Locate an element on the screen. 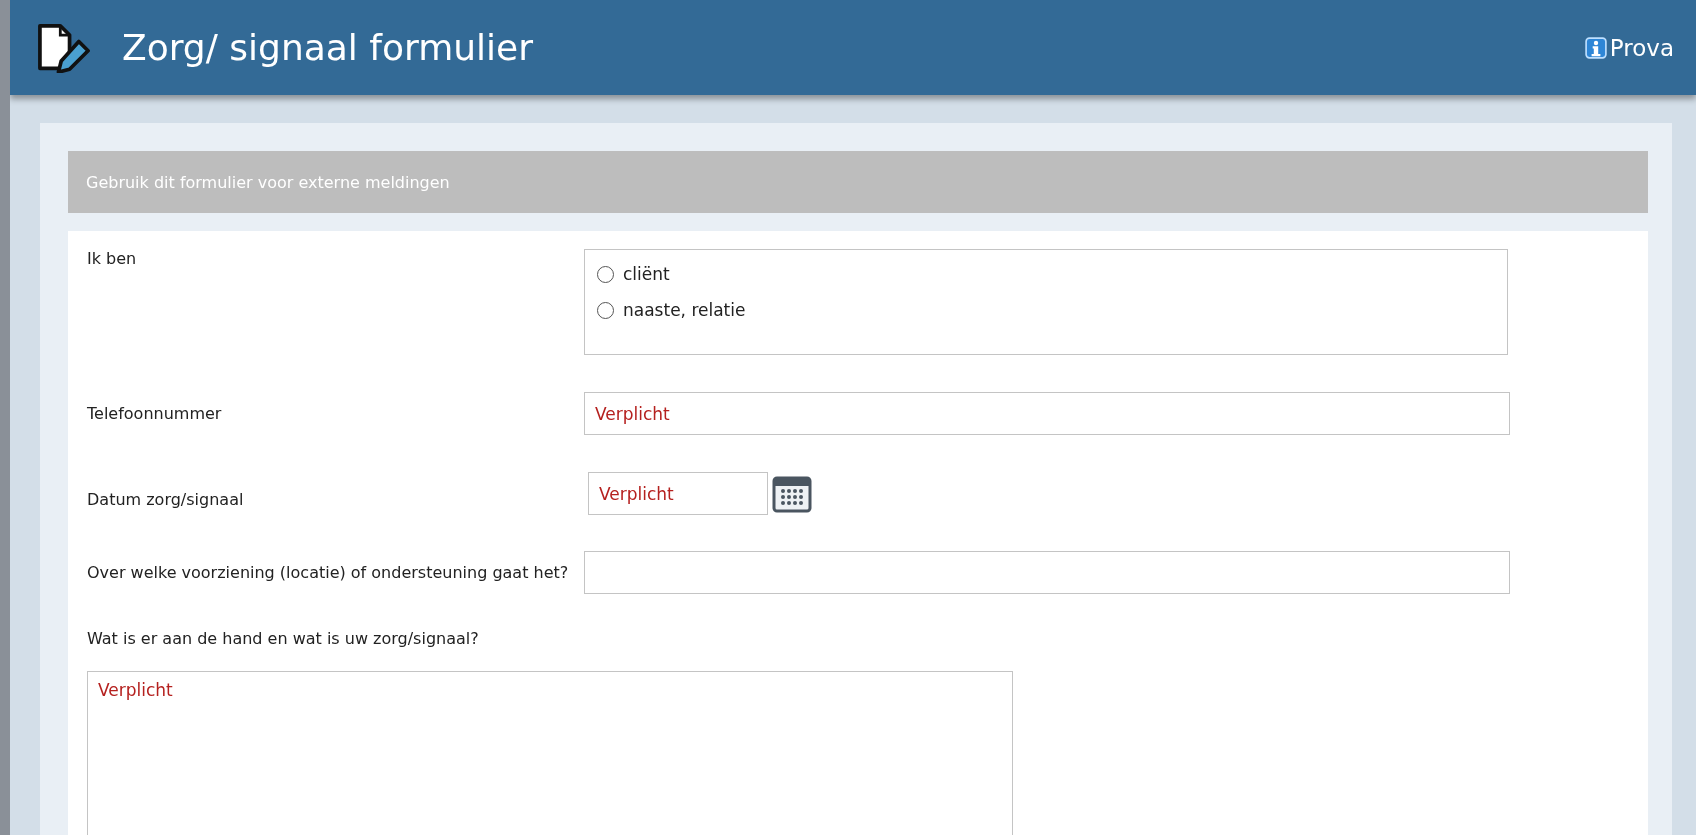  radio-option: cliënt is located at coordinates (633, 274).